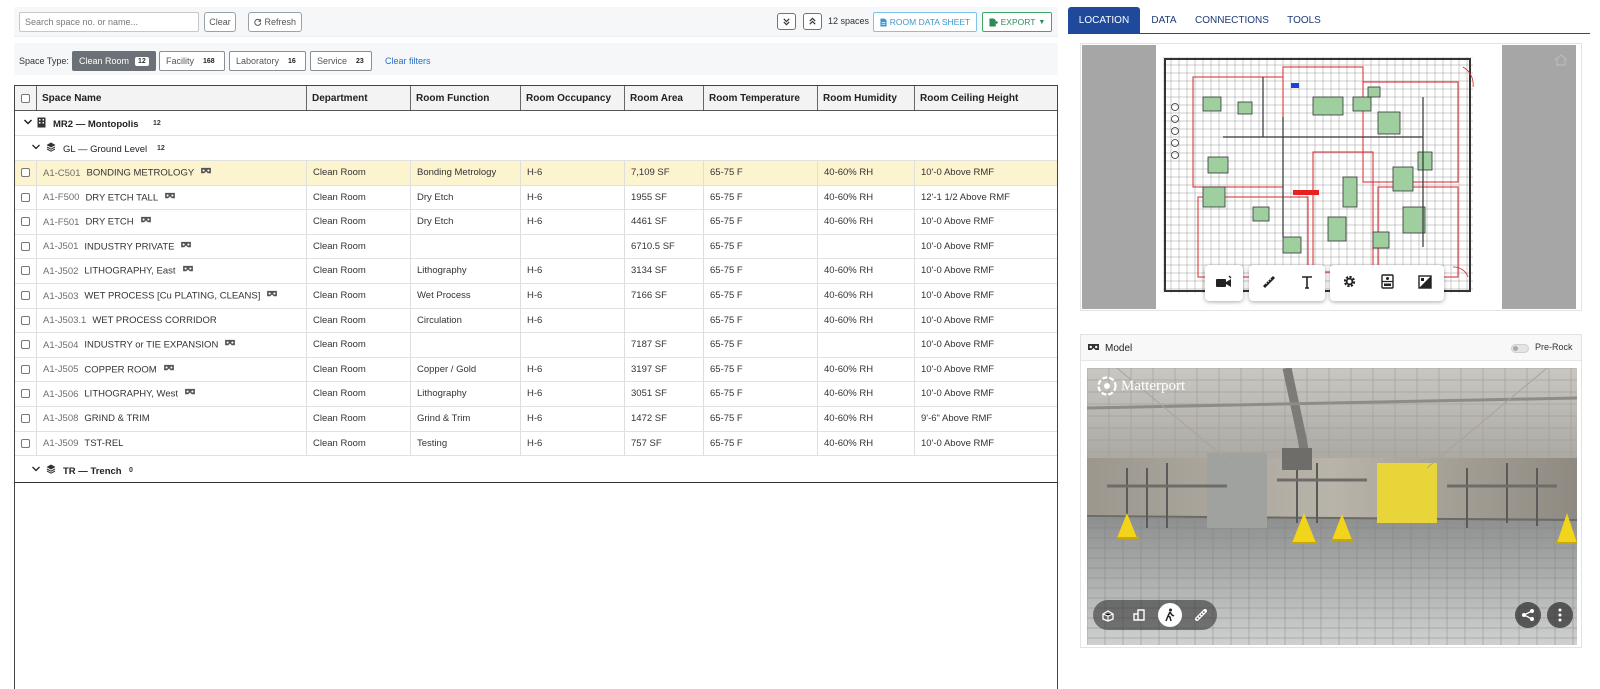  I want to click on column-header-room-occupancy: Room Occupancy, so click(572, 98).